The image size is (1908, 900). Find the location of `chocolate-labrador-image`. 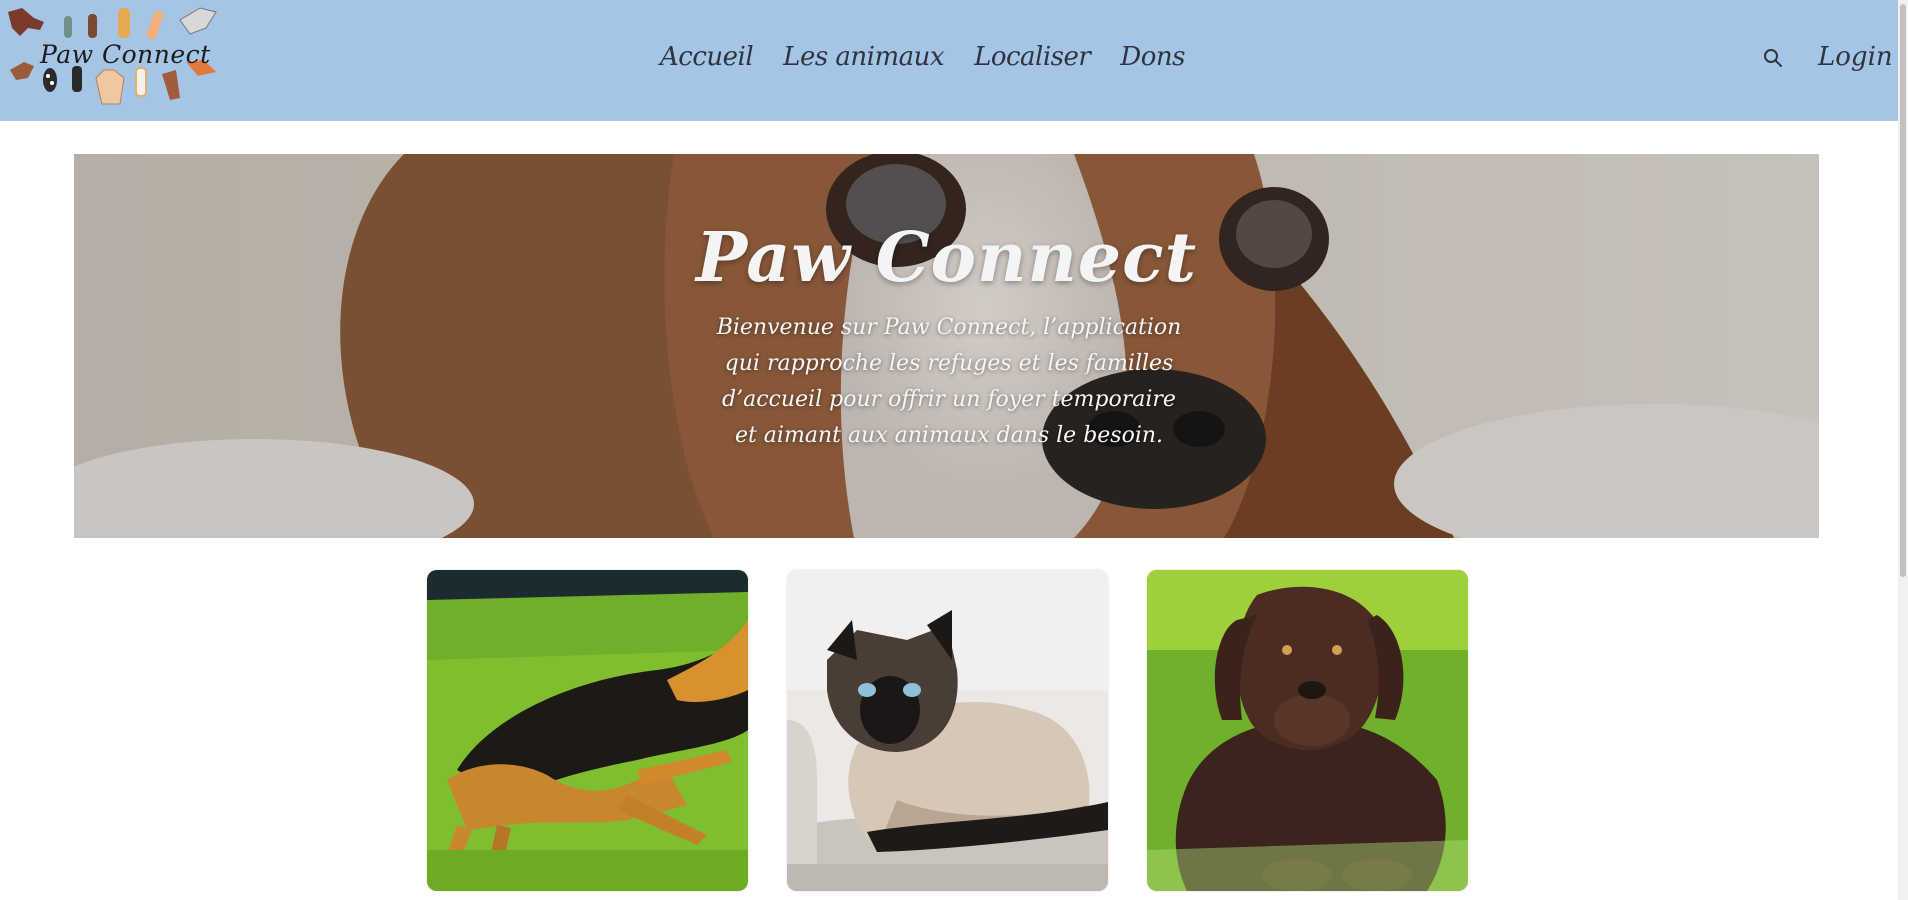

chocolate-labrador-image is located at coordinates (1307, 730).